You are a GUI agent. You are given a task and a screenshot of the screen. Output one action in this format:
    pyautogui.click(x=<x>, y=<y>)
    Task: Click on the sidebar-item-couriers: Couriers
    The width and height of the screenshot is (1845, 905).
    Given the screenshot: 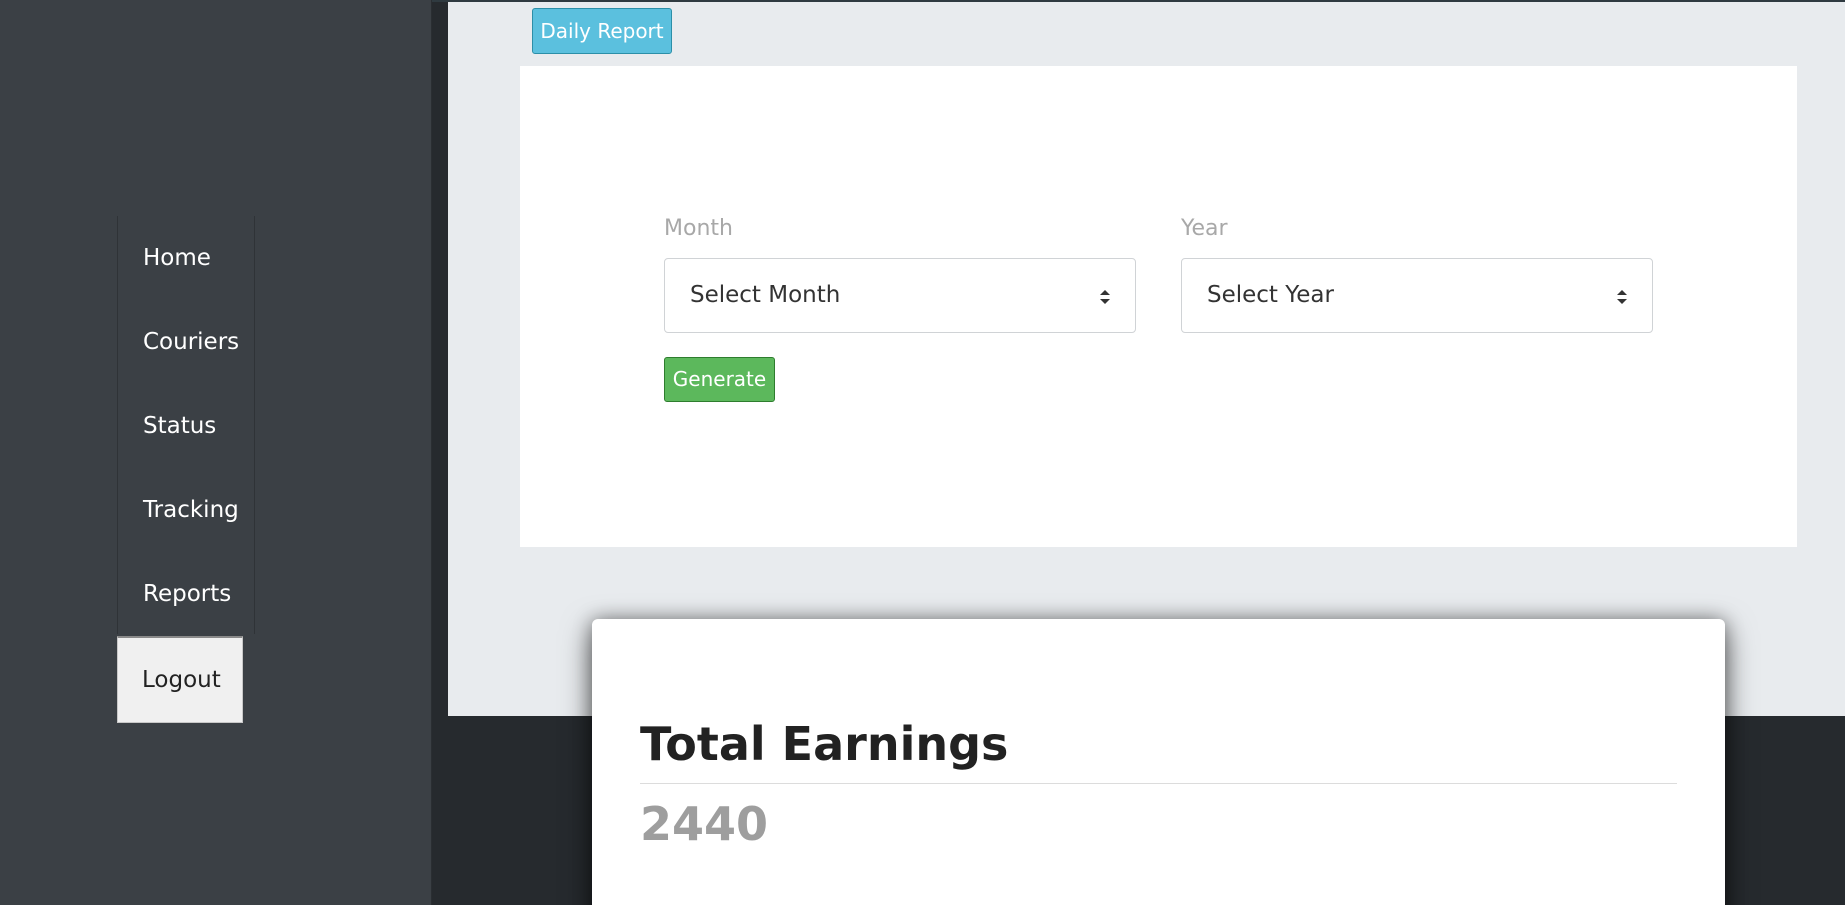 What is the action you would take?
    pyautogui.click(x=191, y=342)
    